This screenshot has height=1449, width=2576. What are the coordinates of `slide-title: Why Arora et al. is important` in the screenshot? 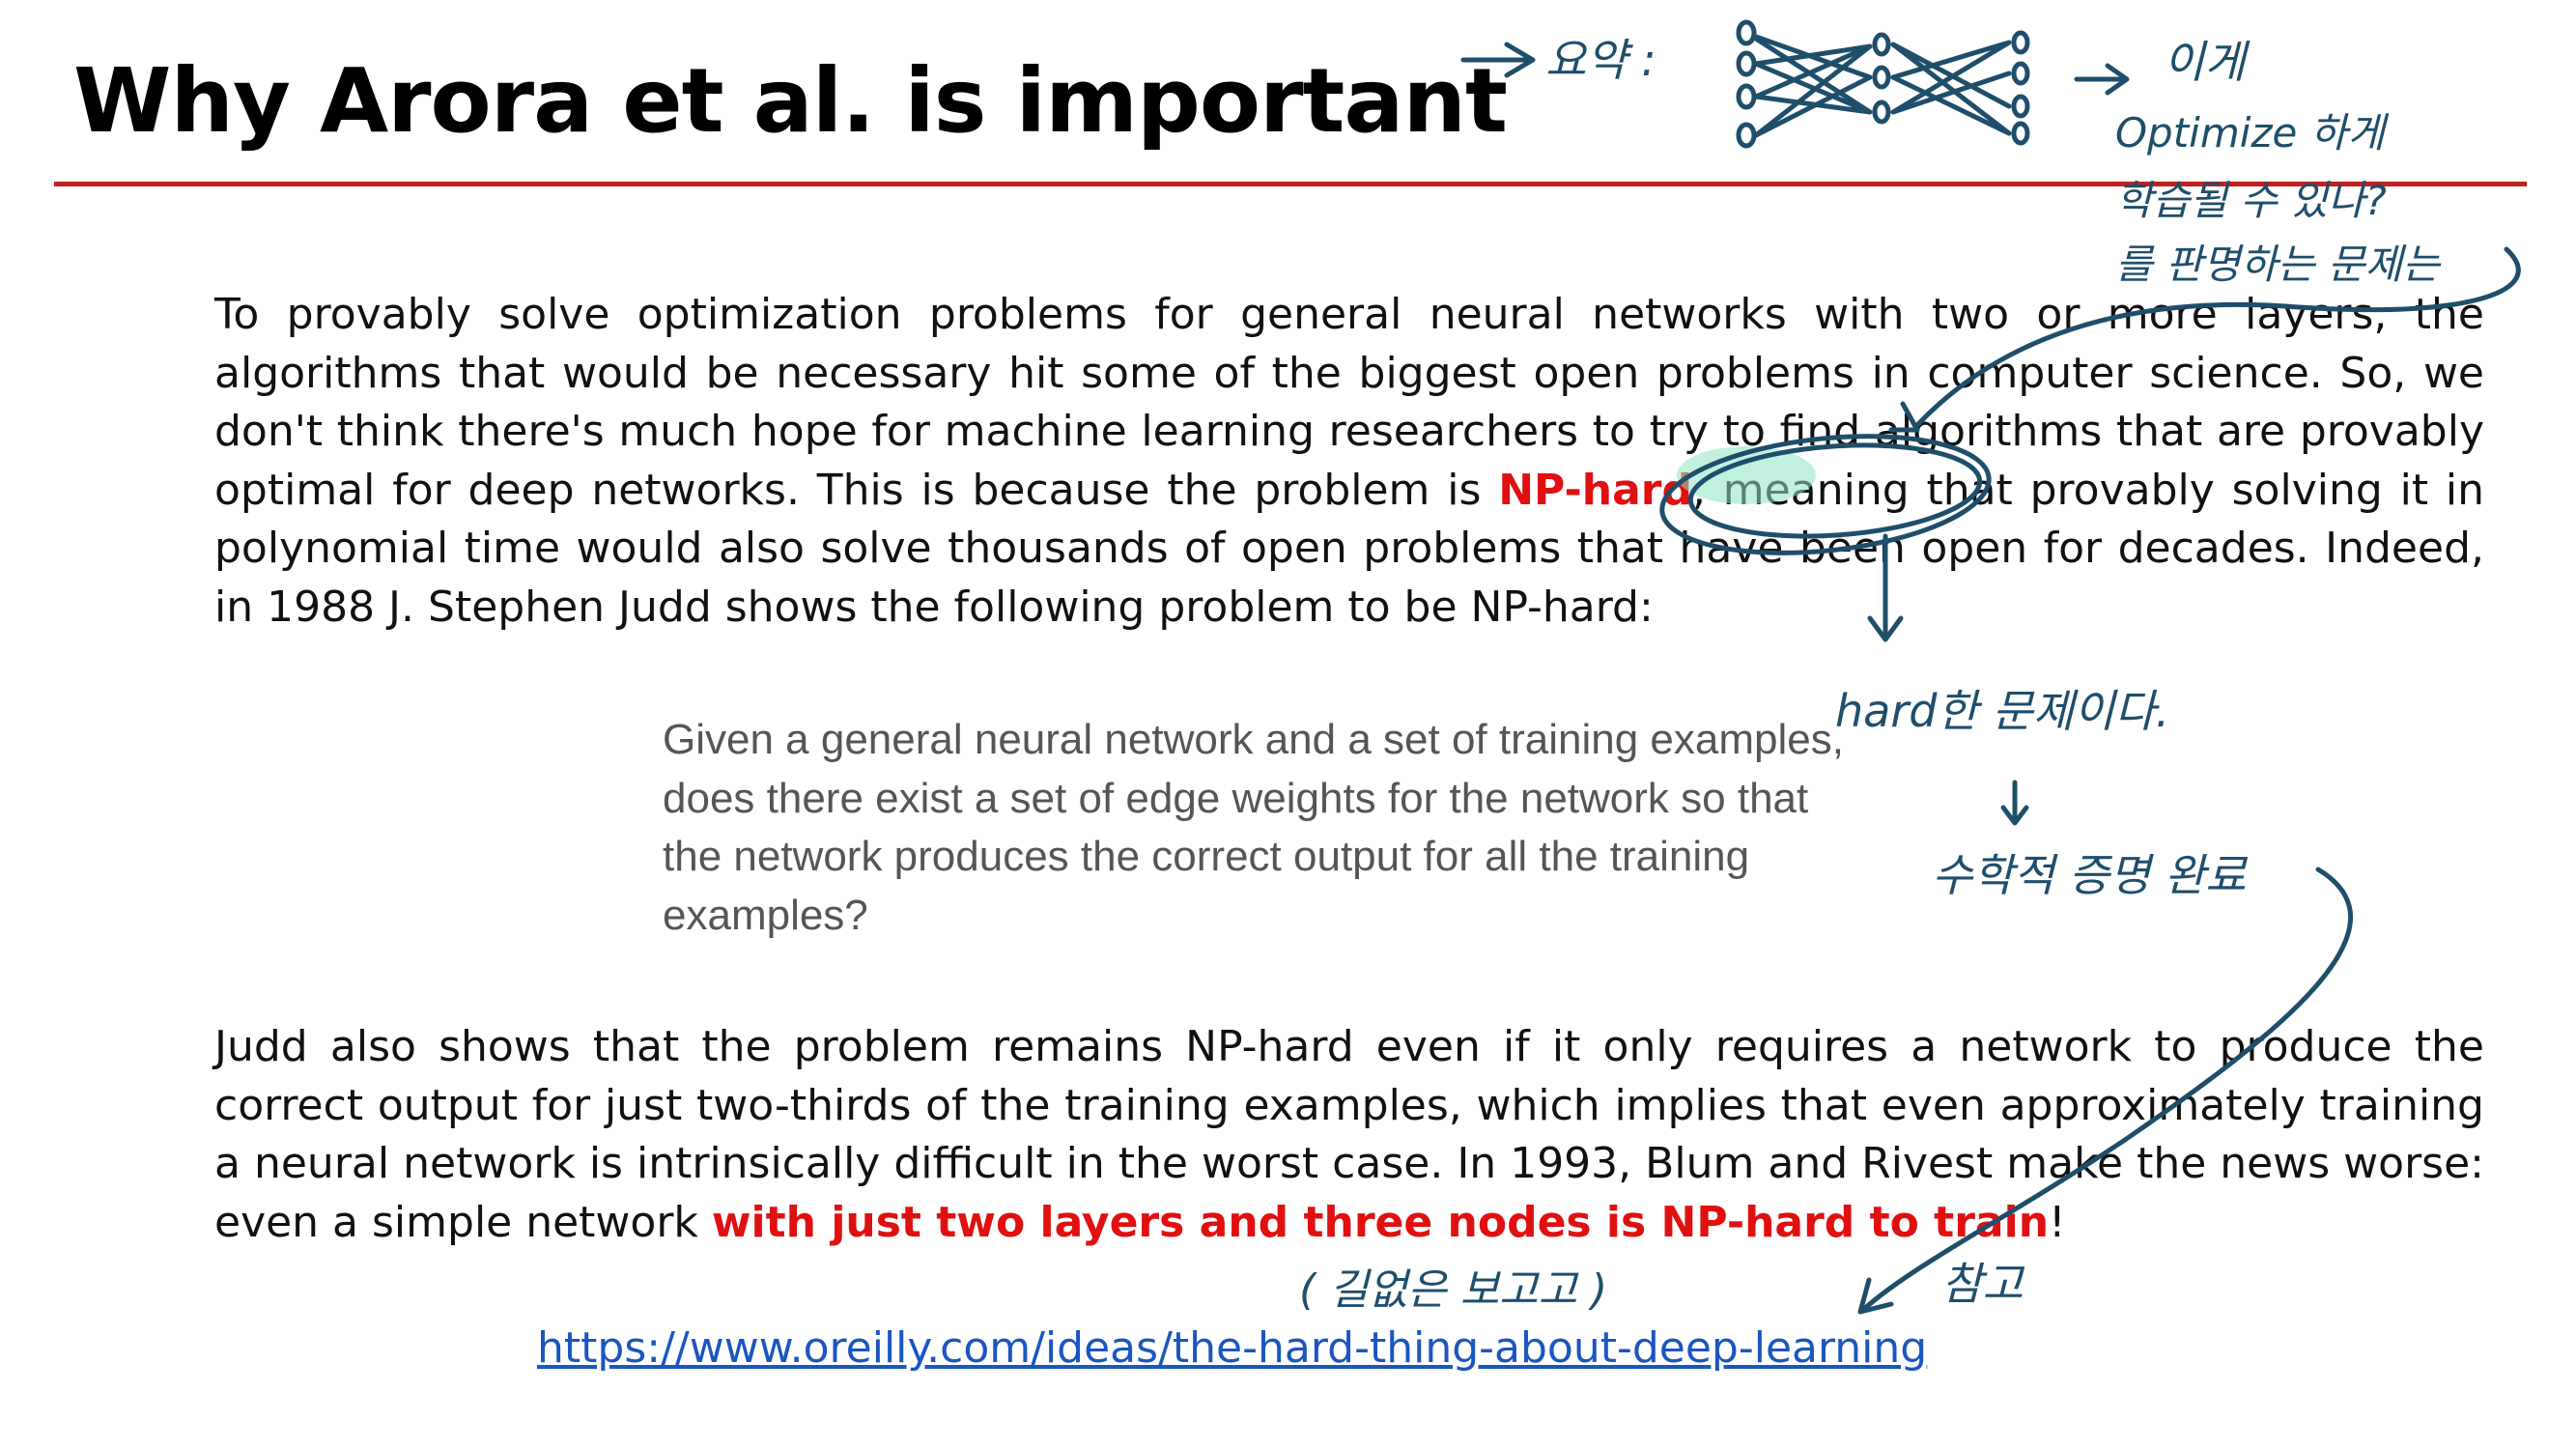 It's located at (790, 101).